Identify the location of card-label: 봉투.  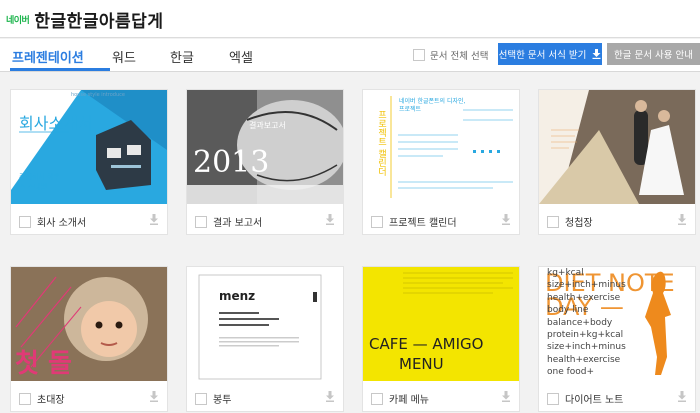
(222, 400).